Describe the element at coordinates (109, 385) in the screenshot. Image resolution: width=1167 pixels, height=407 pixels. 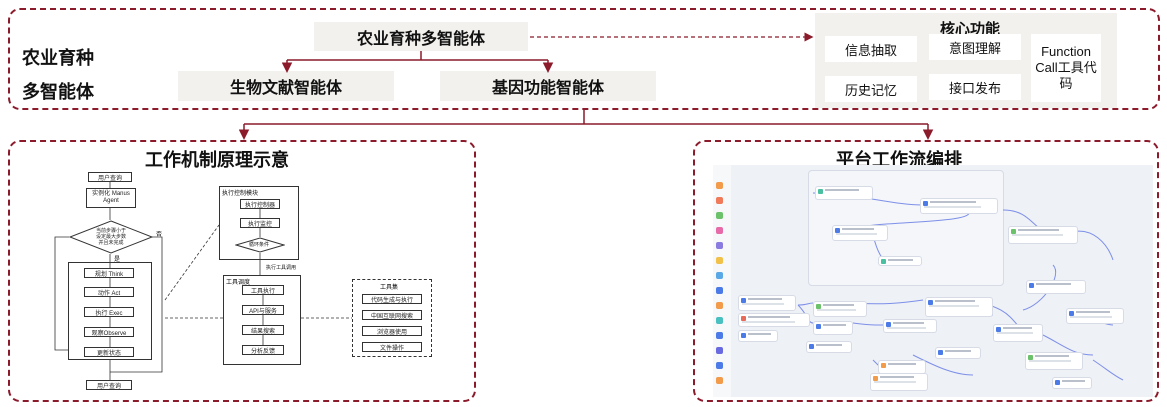
I see `mech-user-query-bottom: 用户查询` at that location.